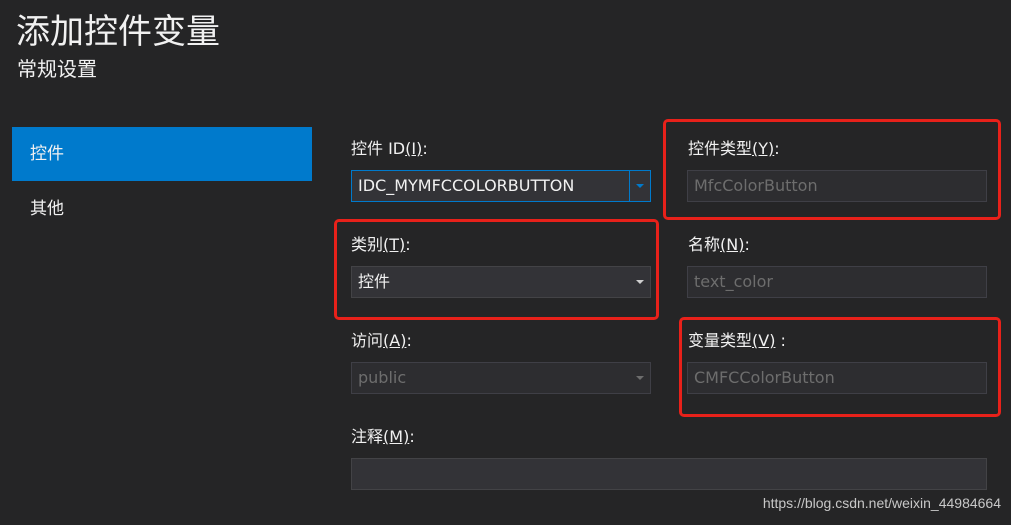 Image resolution: width=1011 pixels, height=525 pixels. Describe the element at coordinates (118, 32) in the screenshot. I see `dialog-title: 添加控件变量` at that location.